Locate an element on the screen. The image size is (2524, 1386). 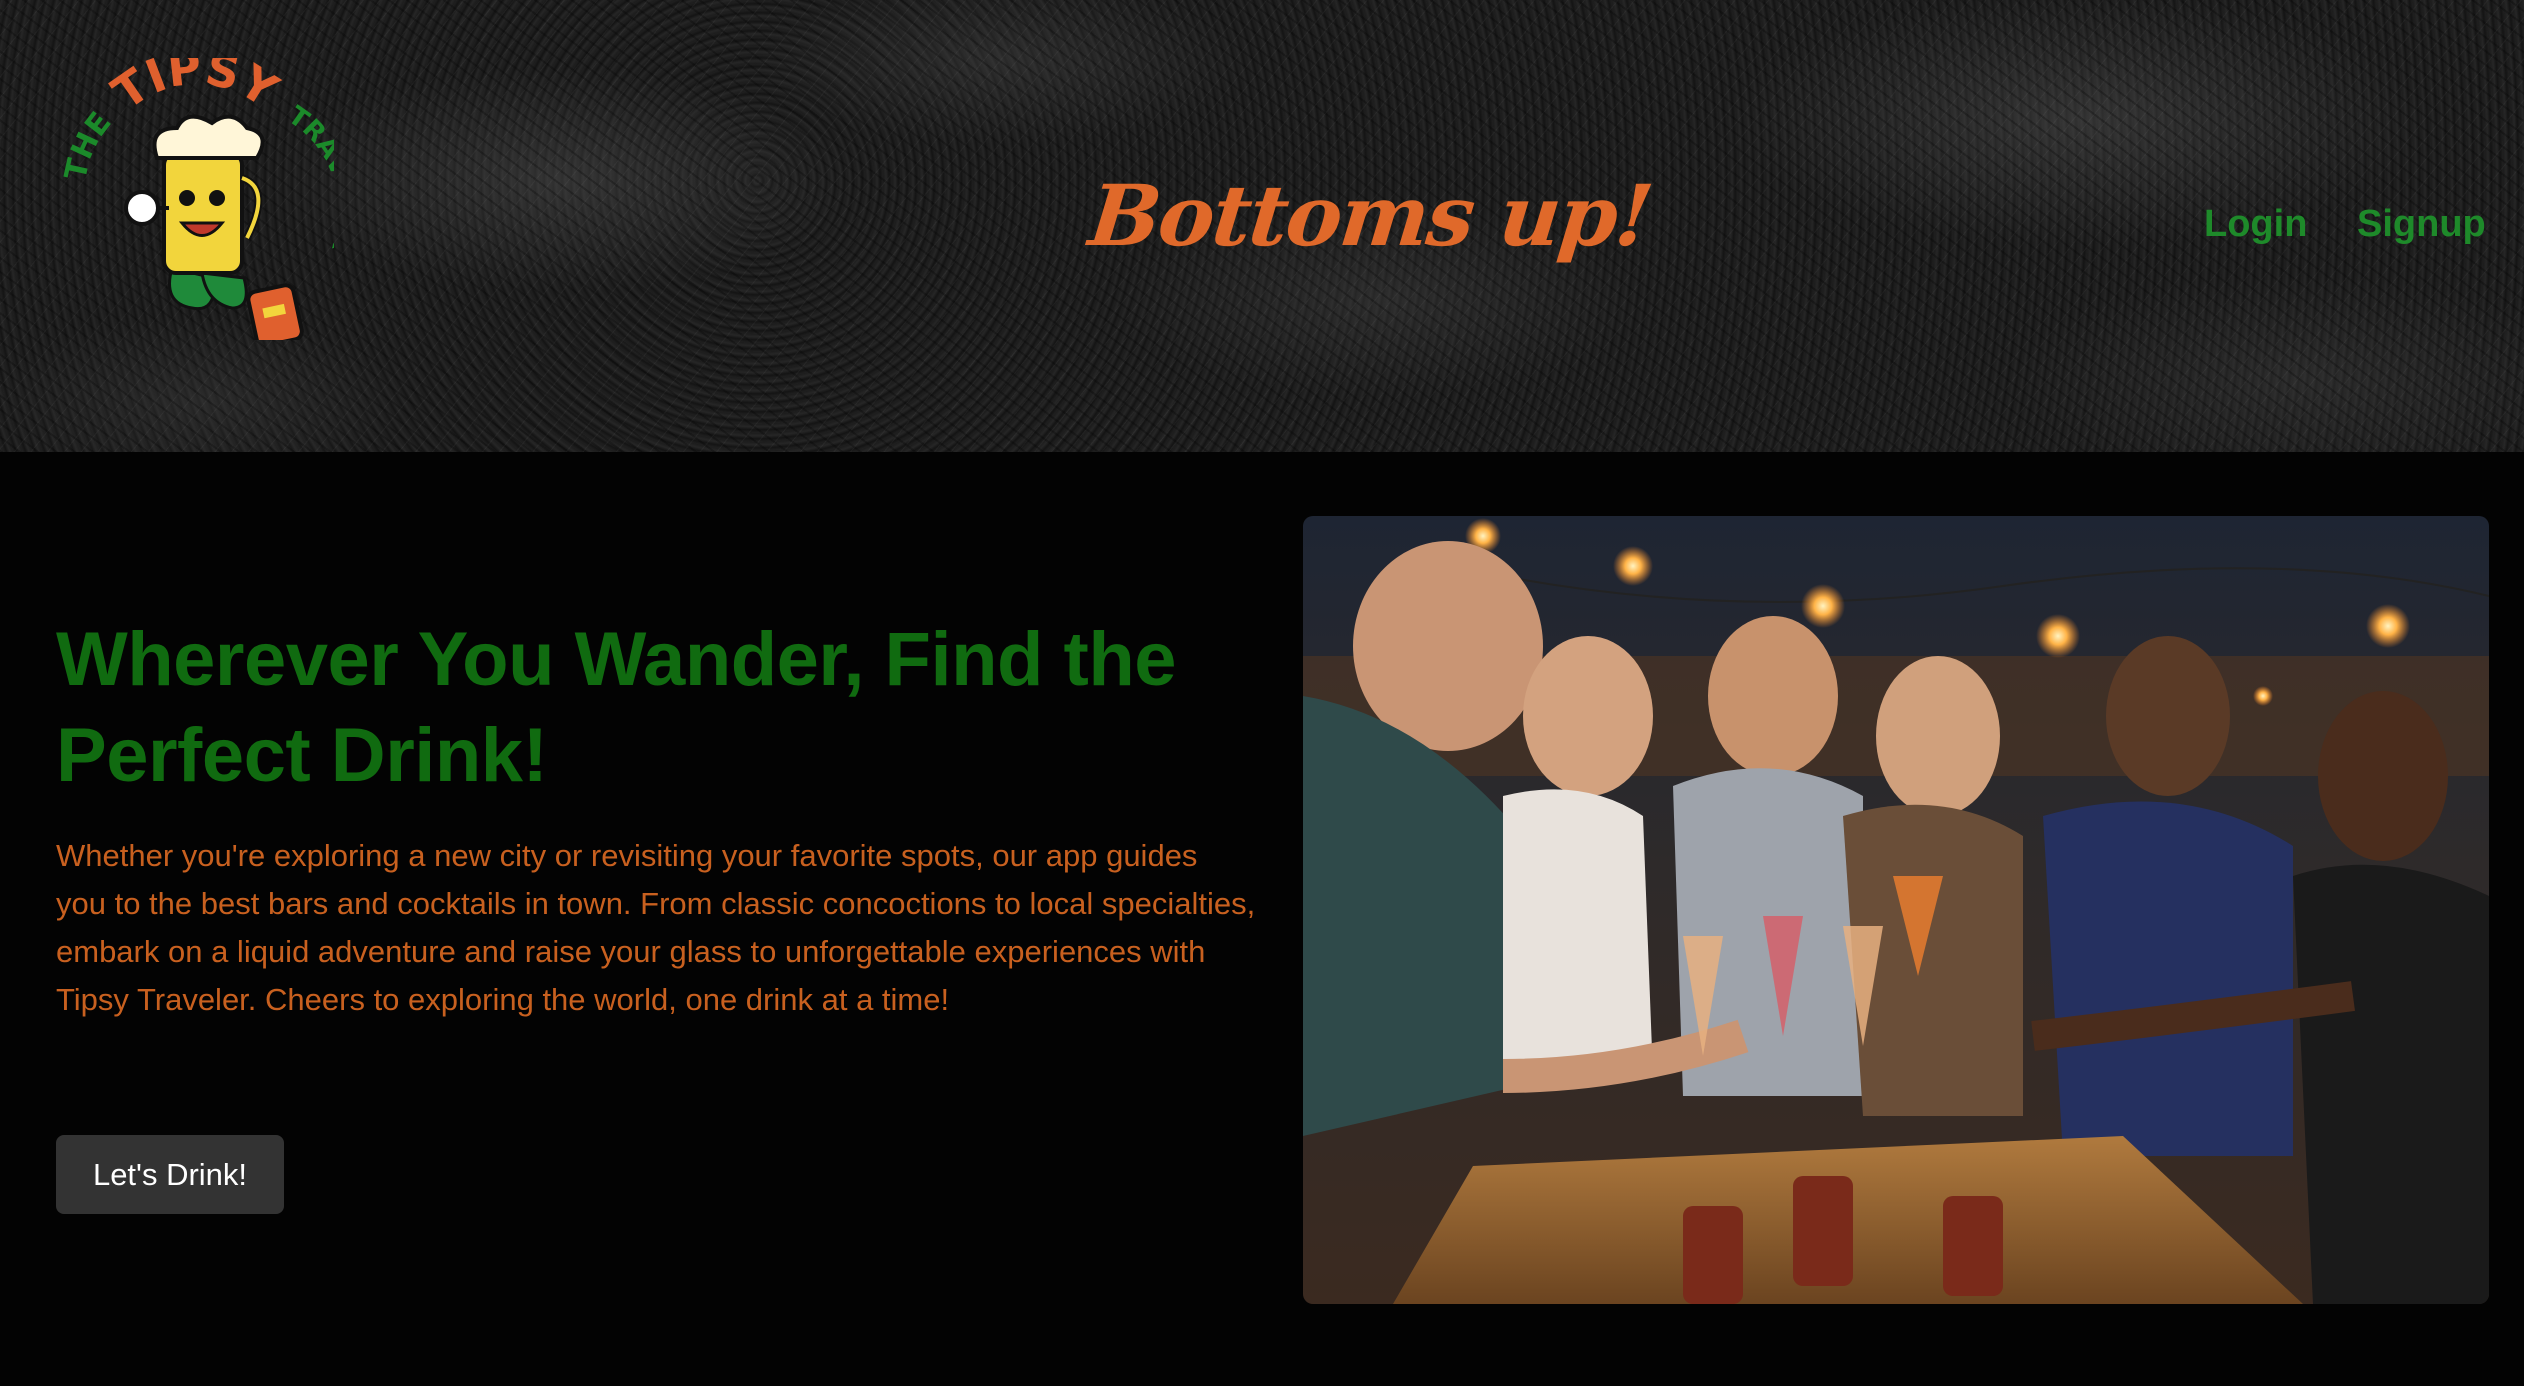
beer-mug-mascot-icon is located at coordinates (214, 227).